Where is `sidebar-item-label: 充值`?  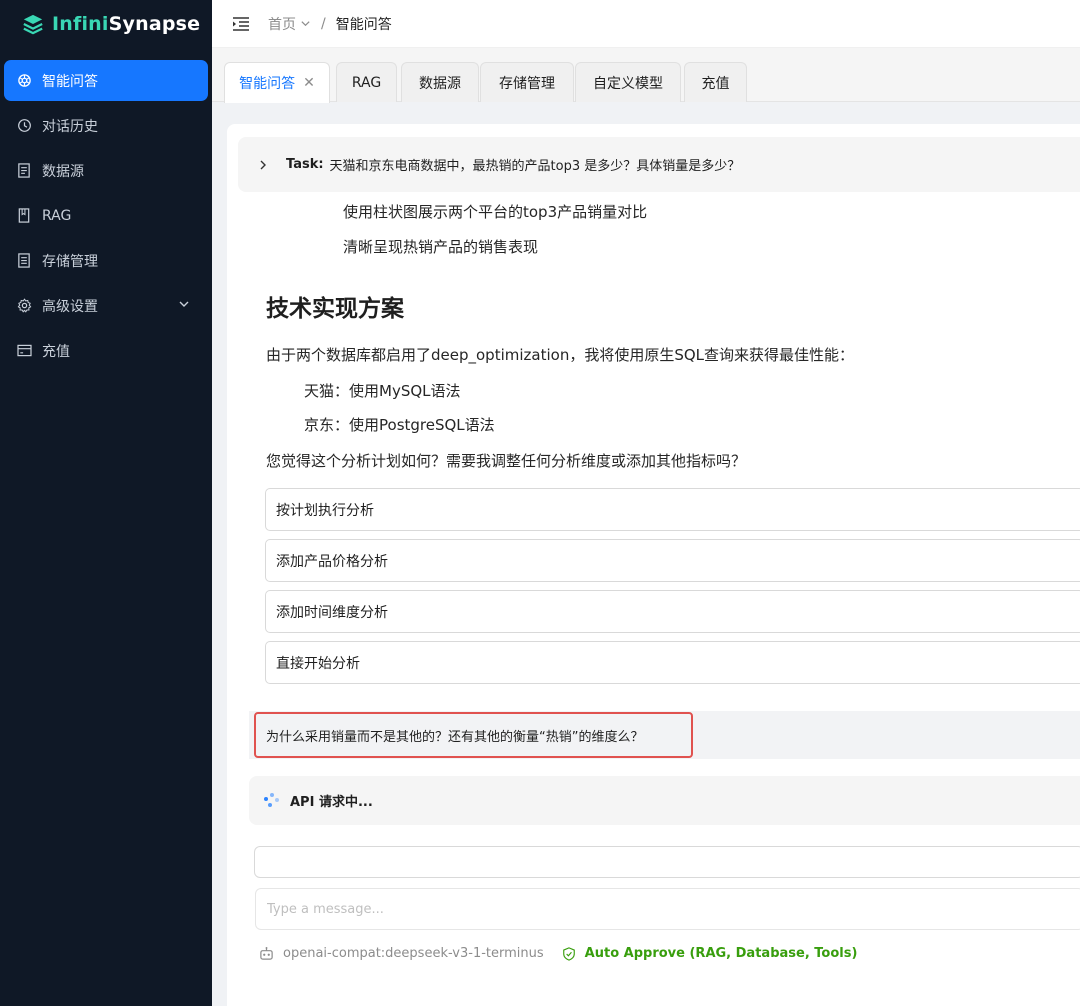
sidebar-item-label: 充值 is located at coordinates (56, 351).